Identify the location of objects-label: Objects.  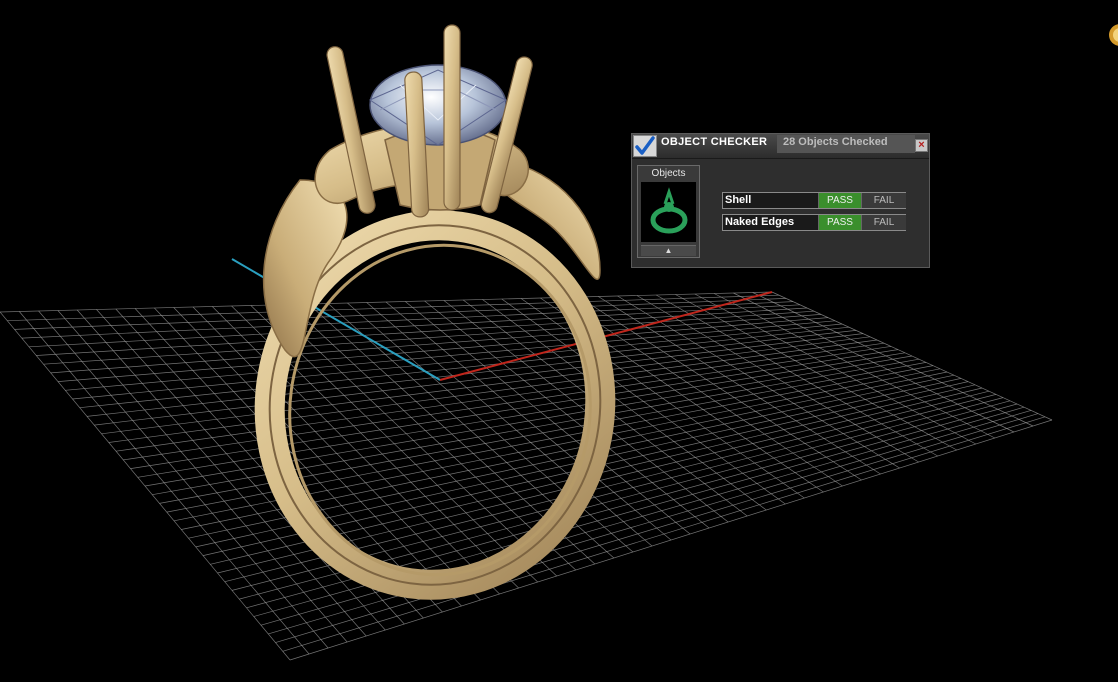
(668, 173).